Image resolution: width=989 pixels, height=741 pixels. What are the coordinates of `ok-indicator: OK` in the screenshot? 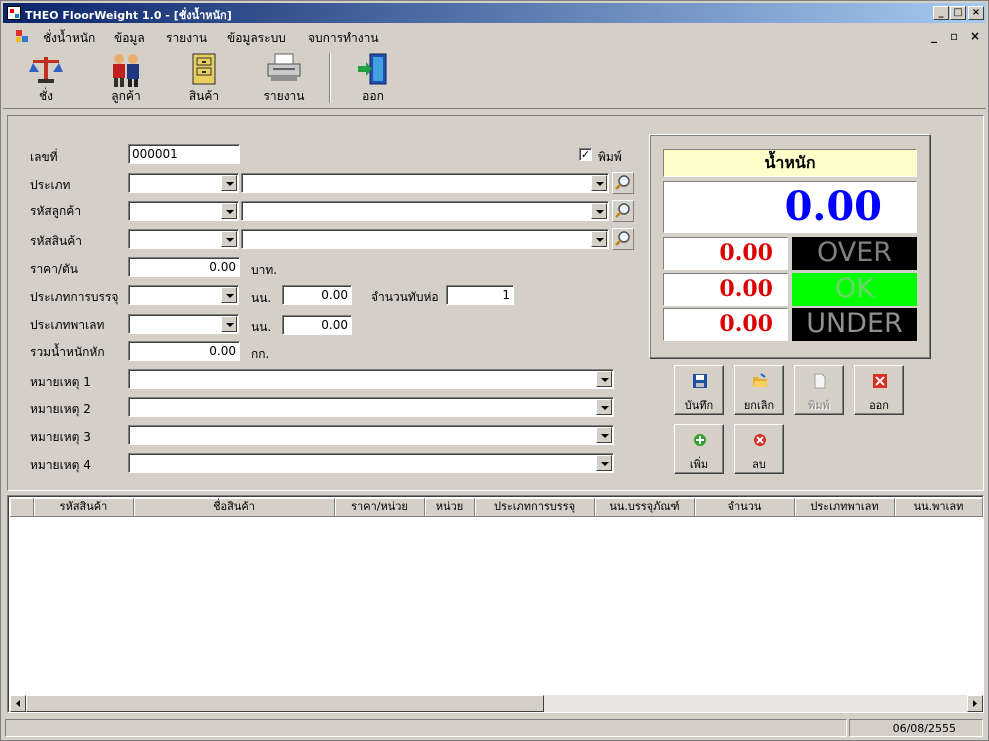 It's located at (854, 289).